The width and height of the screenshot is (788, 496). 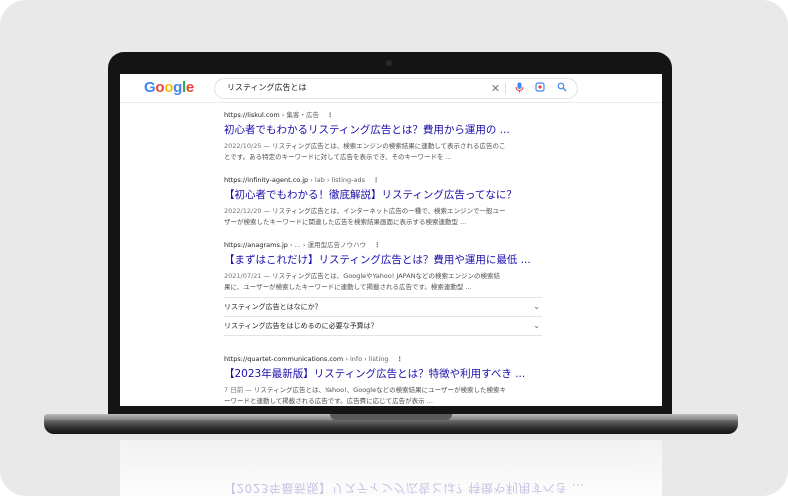 I want to click on camera-icon, so click(x=389, y=63).